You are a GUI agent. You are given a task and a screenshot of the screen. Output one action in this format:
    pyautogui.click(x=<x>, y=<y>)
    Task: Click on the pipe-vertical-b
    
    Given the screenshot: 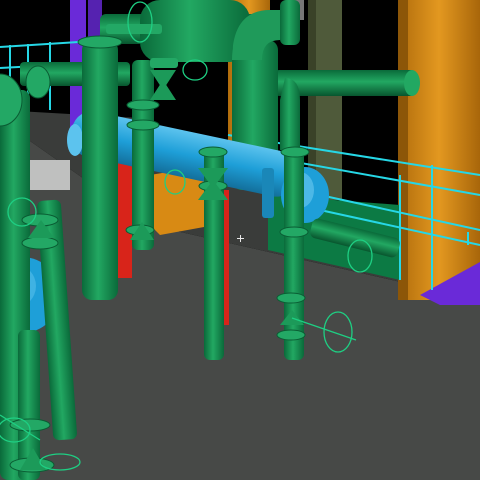 What is the action you would take?
    pyautogui.click(x=143, y=155)
    